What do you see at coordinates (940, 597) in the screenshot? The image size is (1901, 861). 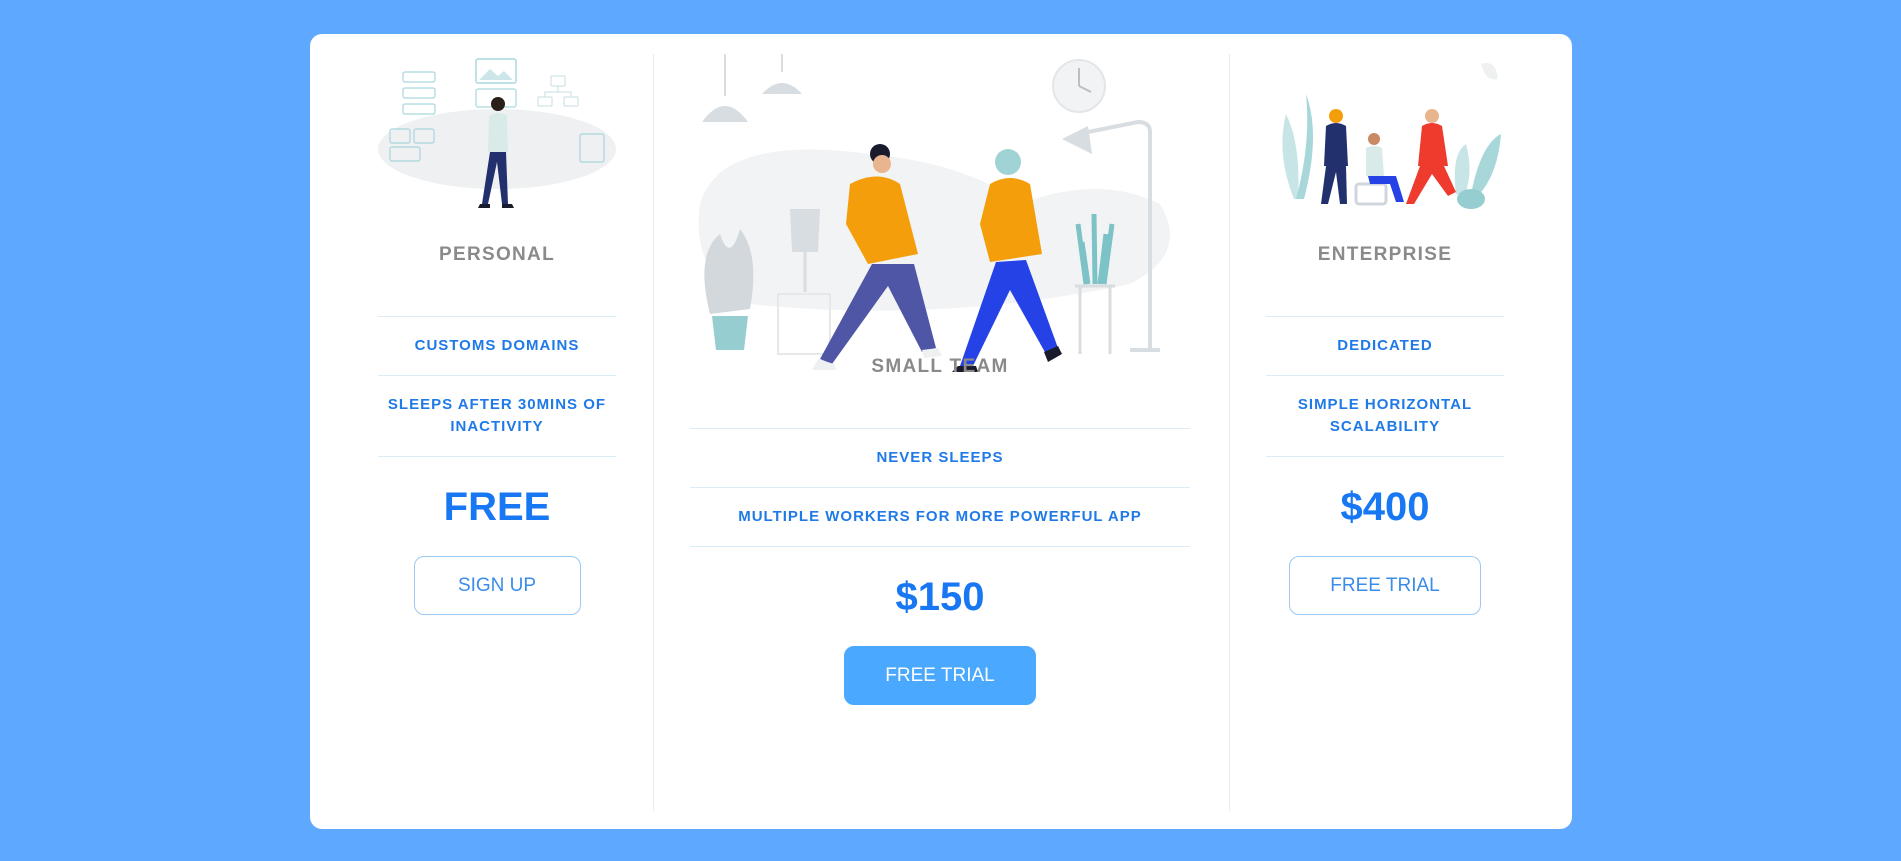 I see `plan-price: $150` at bounding box center [940, 597].